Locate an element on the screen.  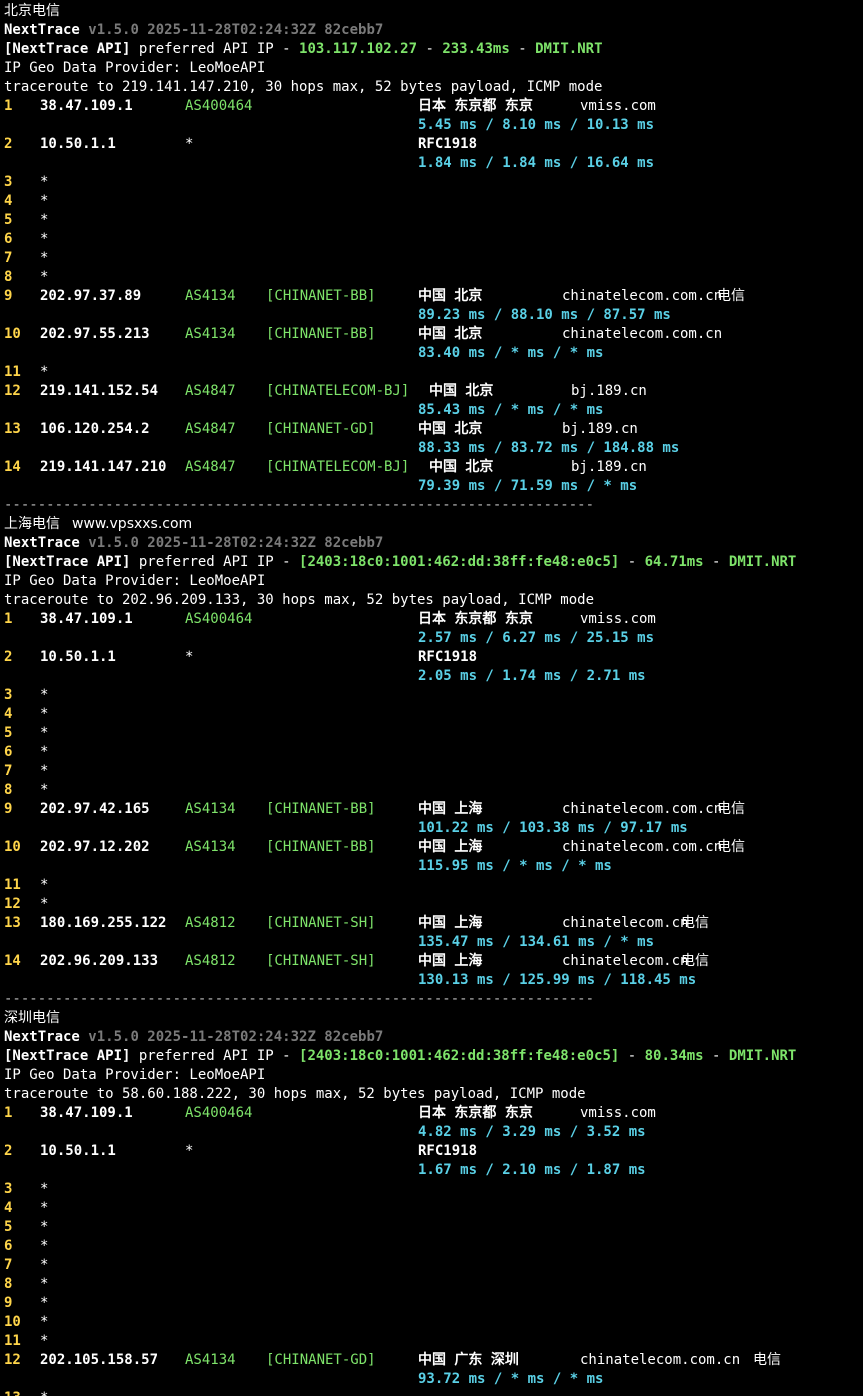
section-title-text: 北京电信 is located at coordinates (32, 11).